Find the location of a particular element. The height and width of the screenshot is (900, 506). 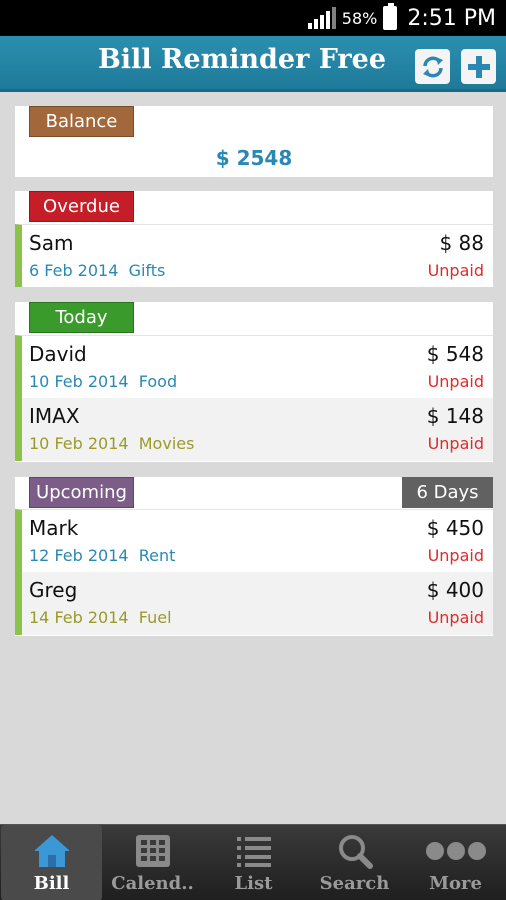

nav-label: Bill is located at coordinates (51, 883).